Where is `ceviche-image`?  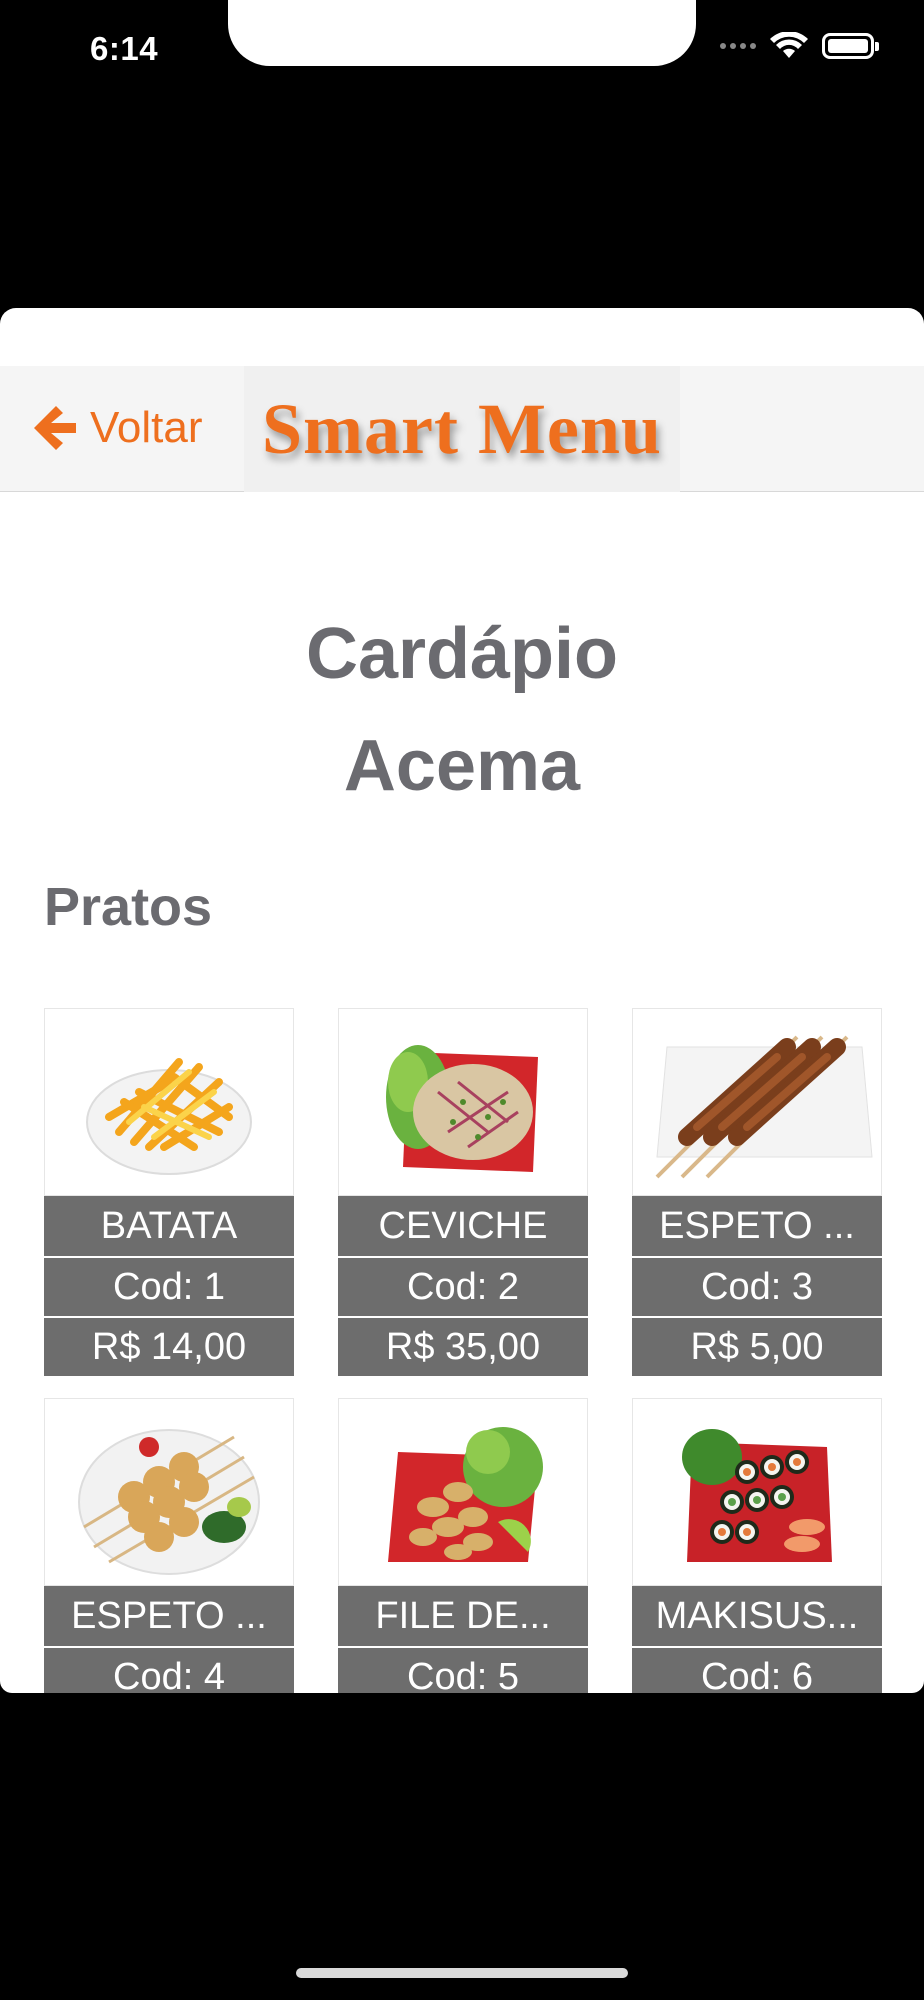 ceviche-image is located at coordinates (463, 1102).